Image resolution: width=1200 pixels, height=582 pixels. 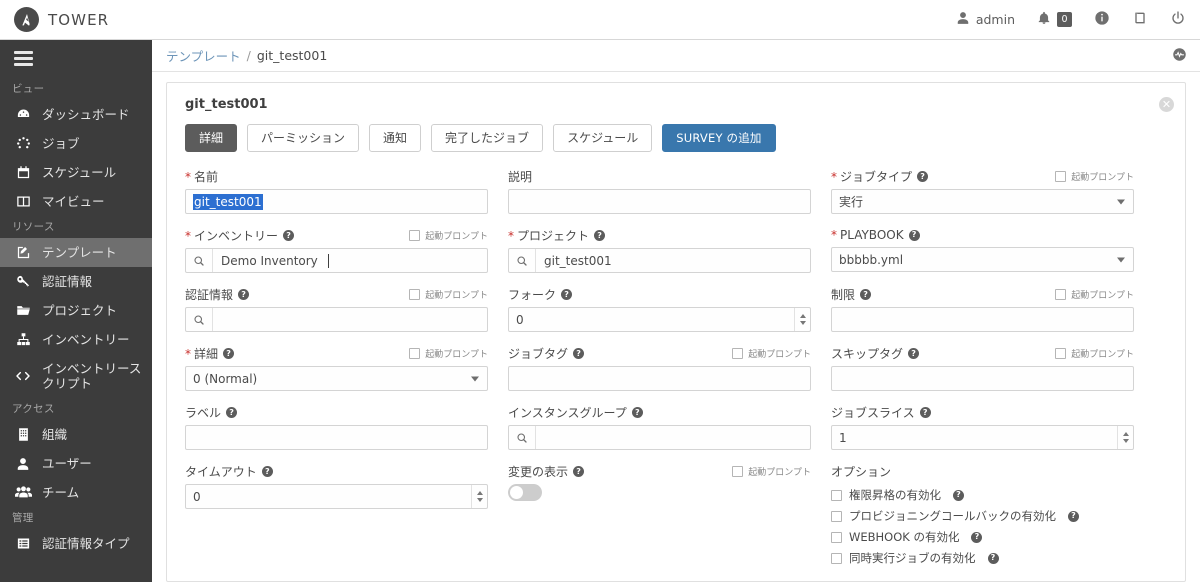 I want to click on option-enable-provisioning-callback: プロビジョニングコールバックの有効化 ?, so click(x=982, y=516).